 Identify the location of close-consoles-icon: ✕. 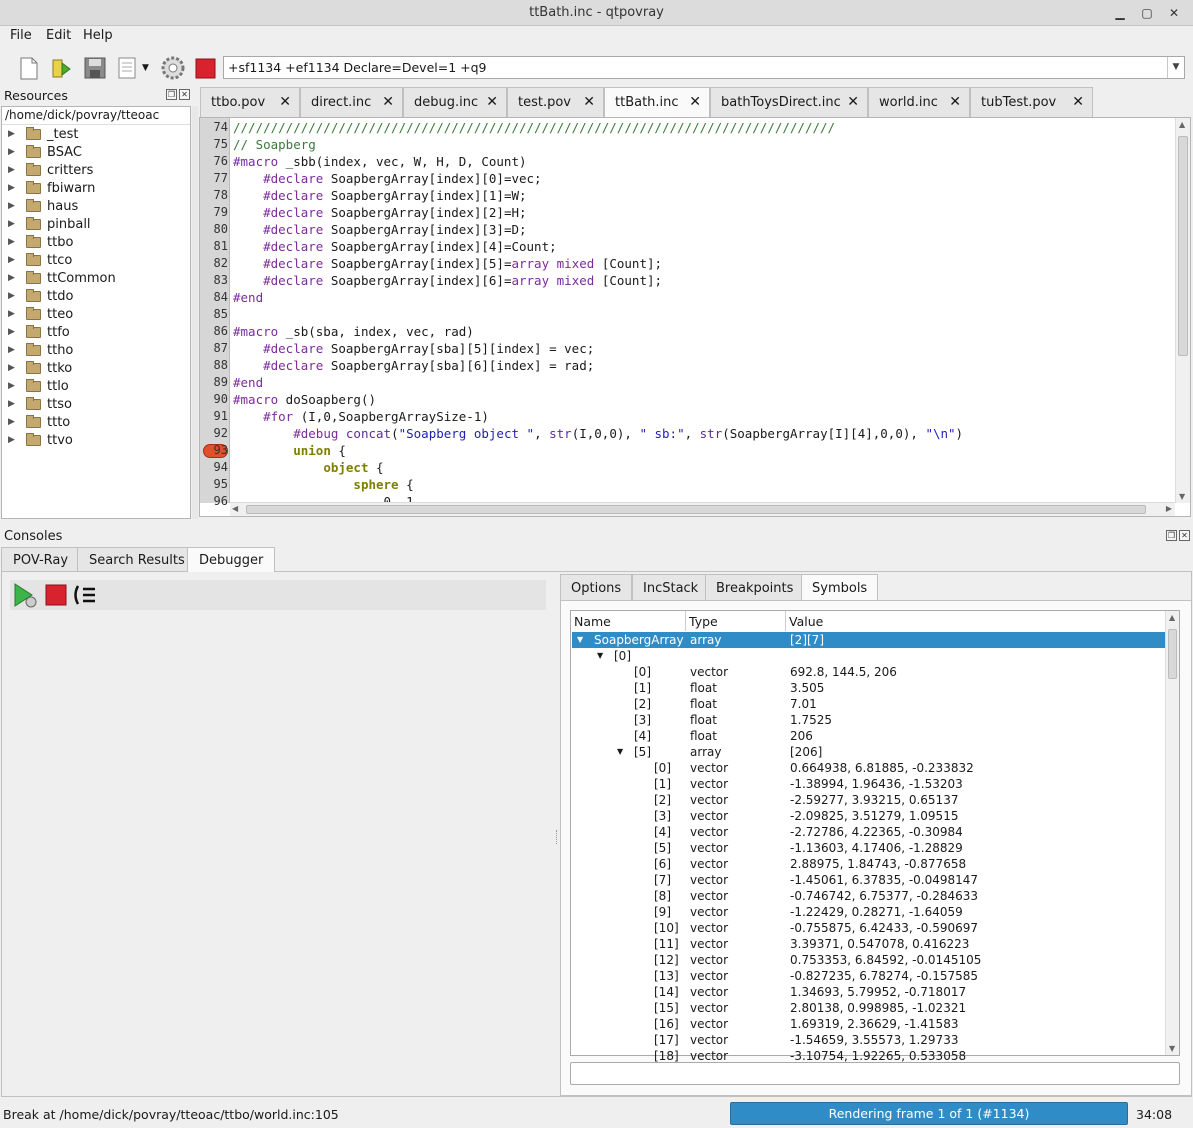
(1184, 535).